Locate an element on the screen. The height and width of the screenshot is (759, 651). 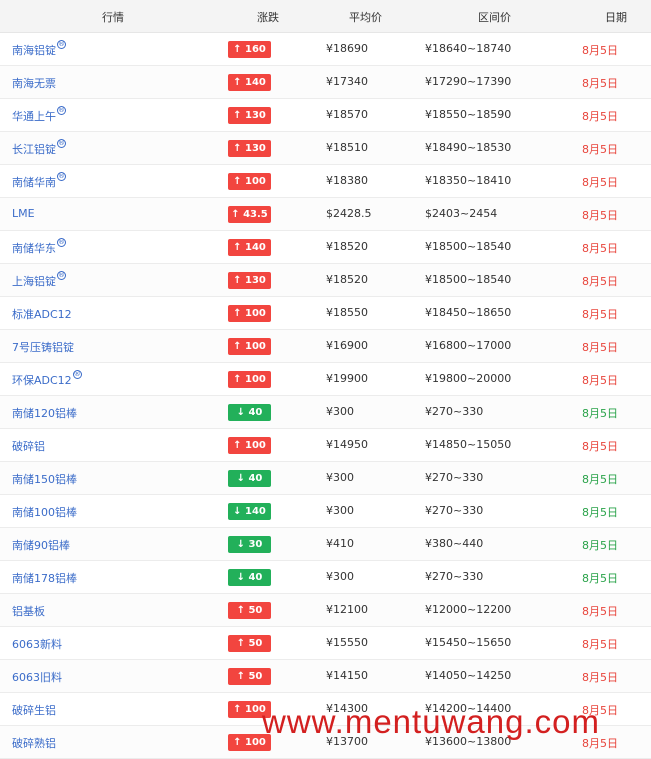
market-name-link: 铝基板 is located at coordinates (28, 611).